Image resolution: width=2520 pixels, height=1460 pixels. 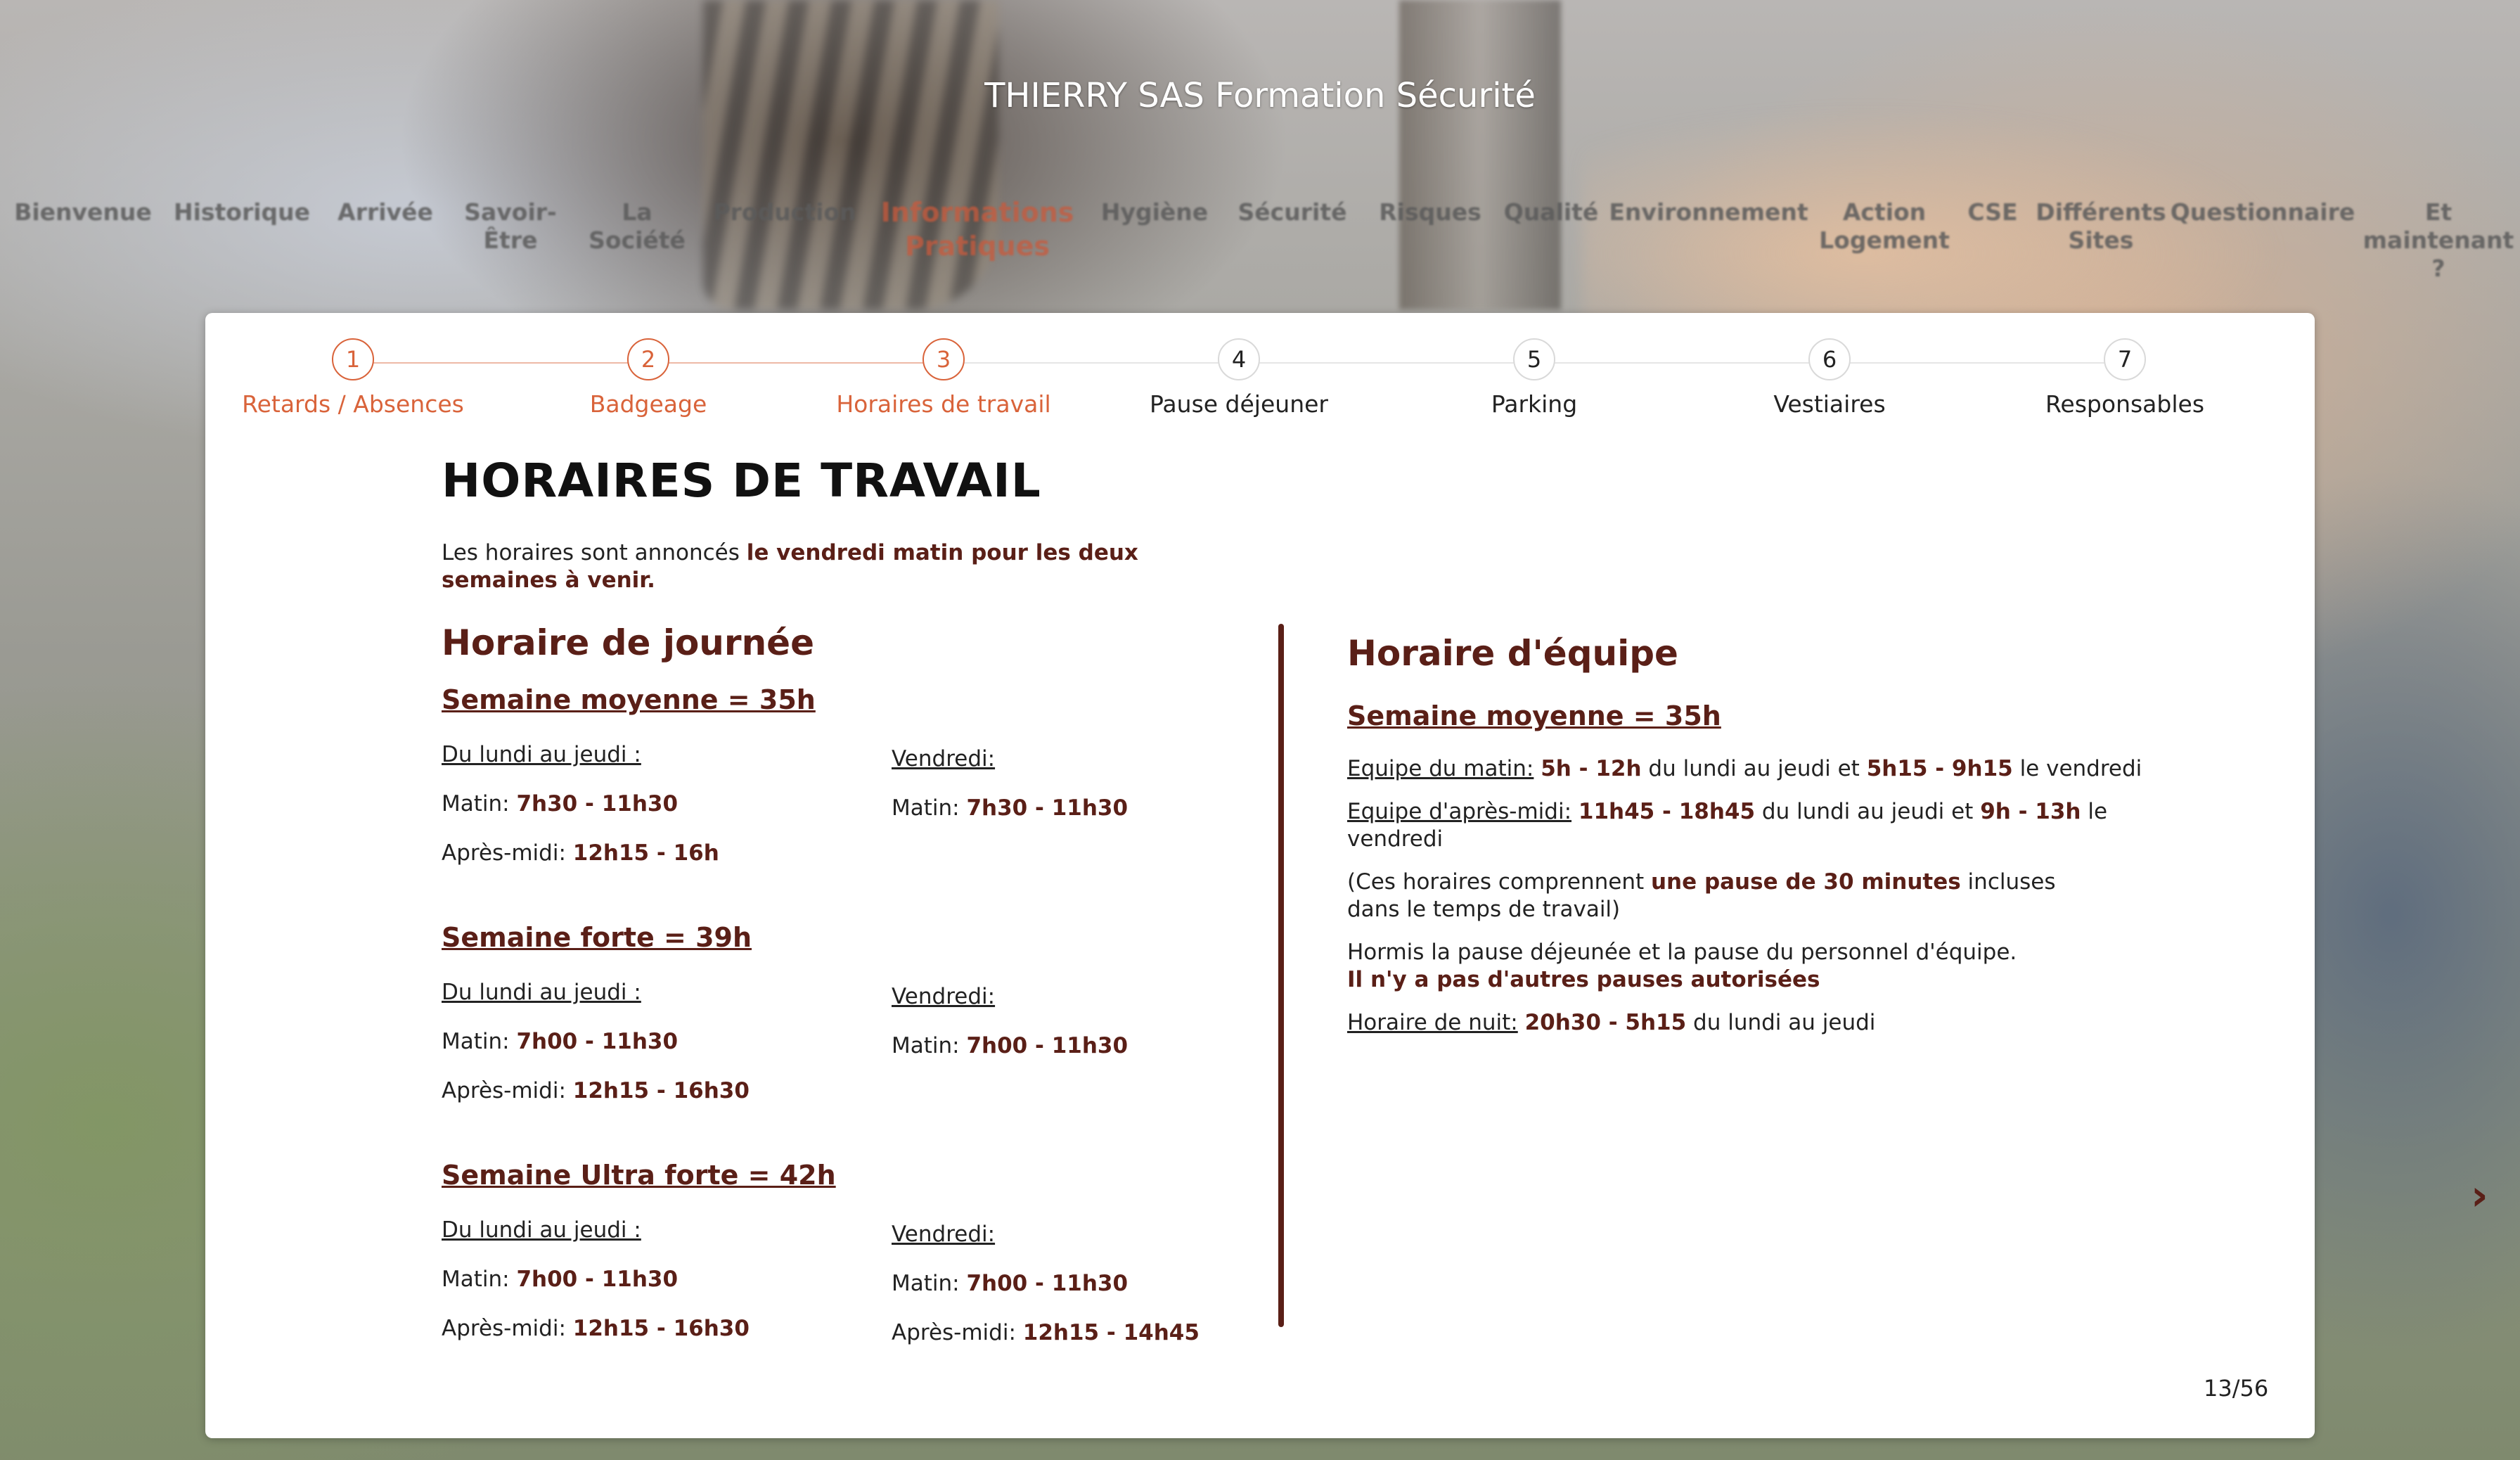 I want to click on nav-item-environnement: Environnement, so click(x=1708, y=212).